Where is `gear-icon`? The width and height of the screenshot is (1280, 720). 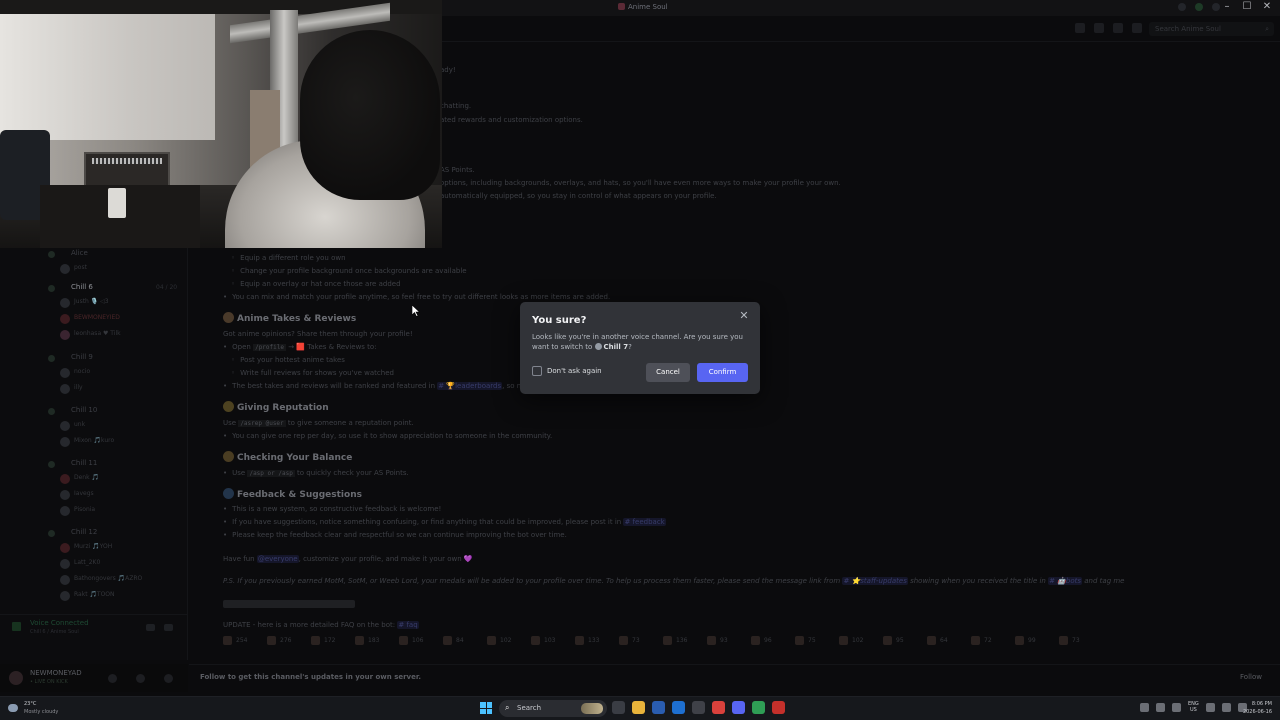 gear-icon is located at coordinates (168, 678).